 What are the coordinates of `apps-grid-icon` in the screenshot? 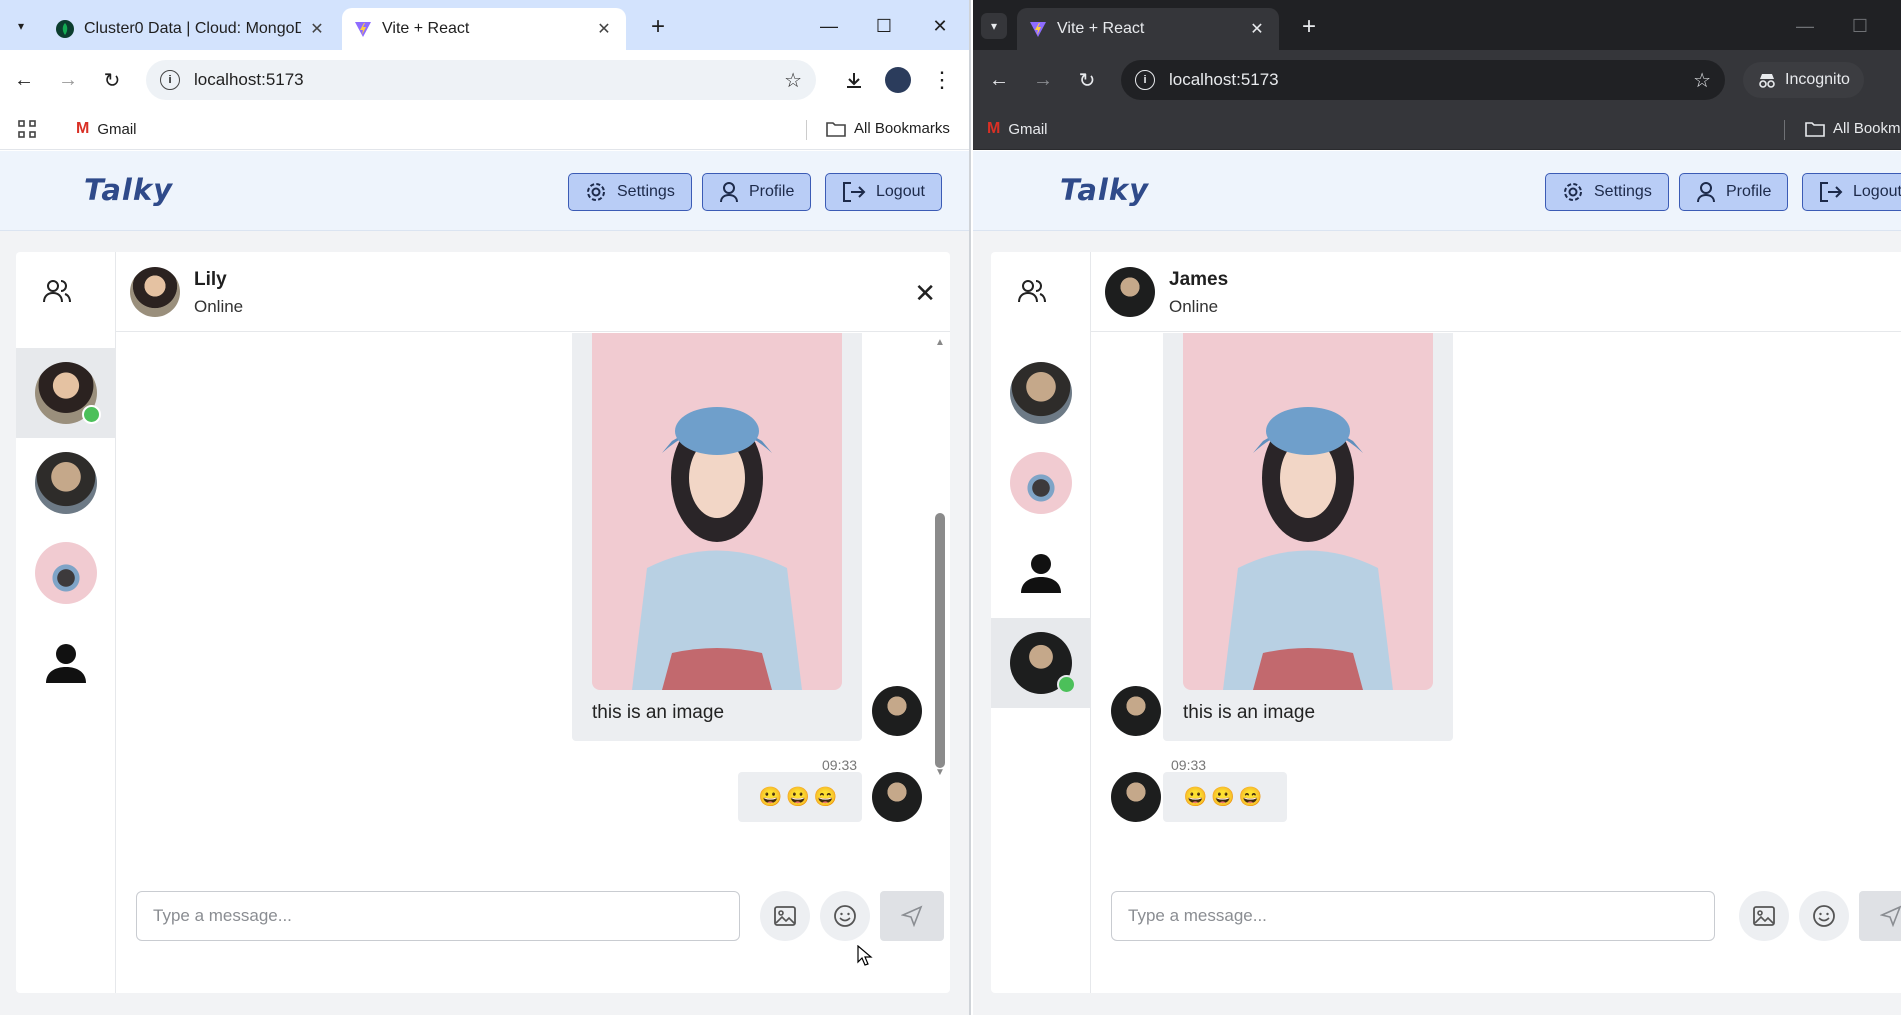 It's located at (27, 129).